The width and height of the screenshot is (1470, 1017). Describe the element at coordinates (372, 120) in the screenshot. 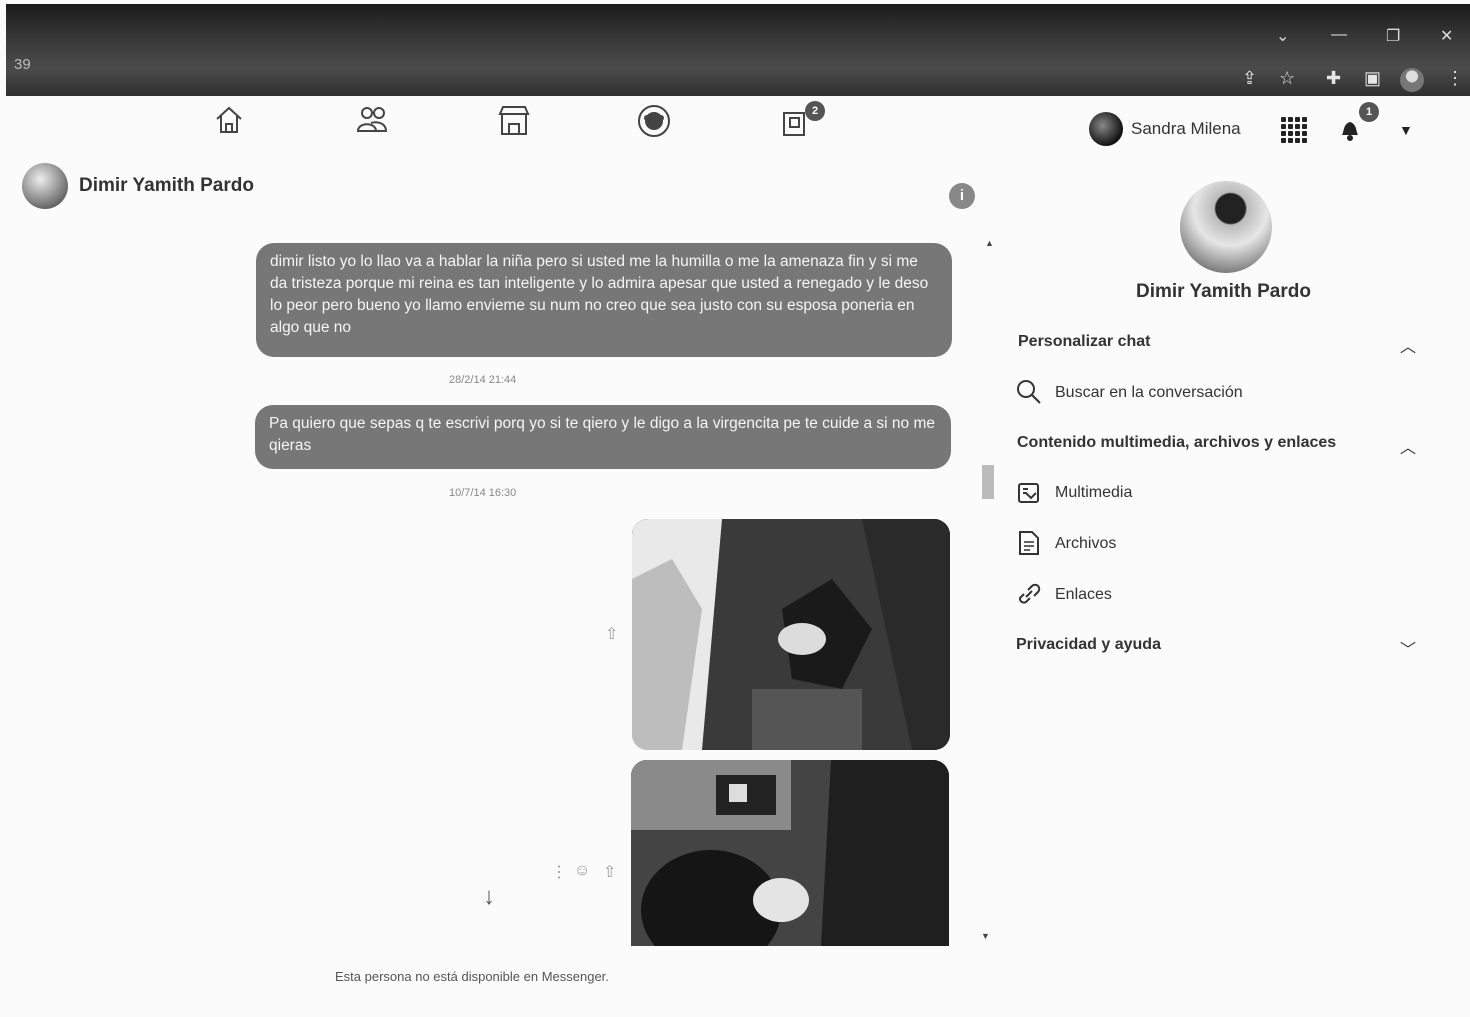

I see `friends-icon` at that location.